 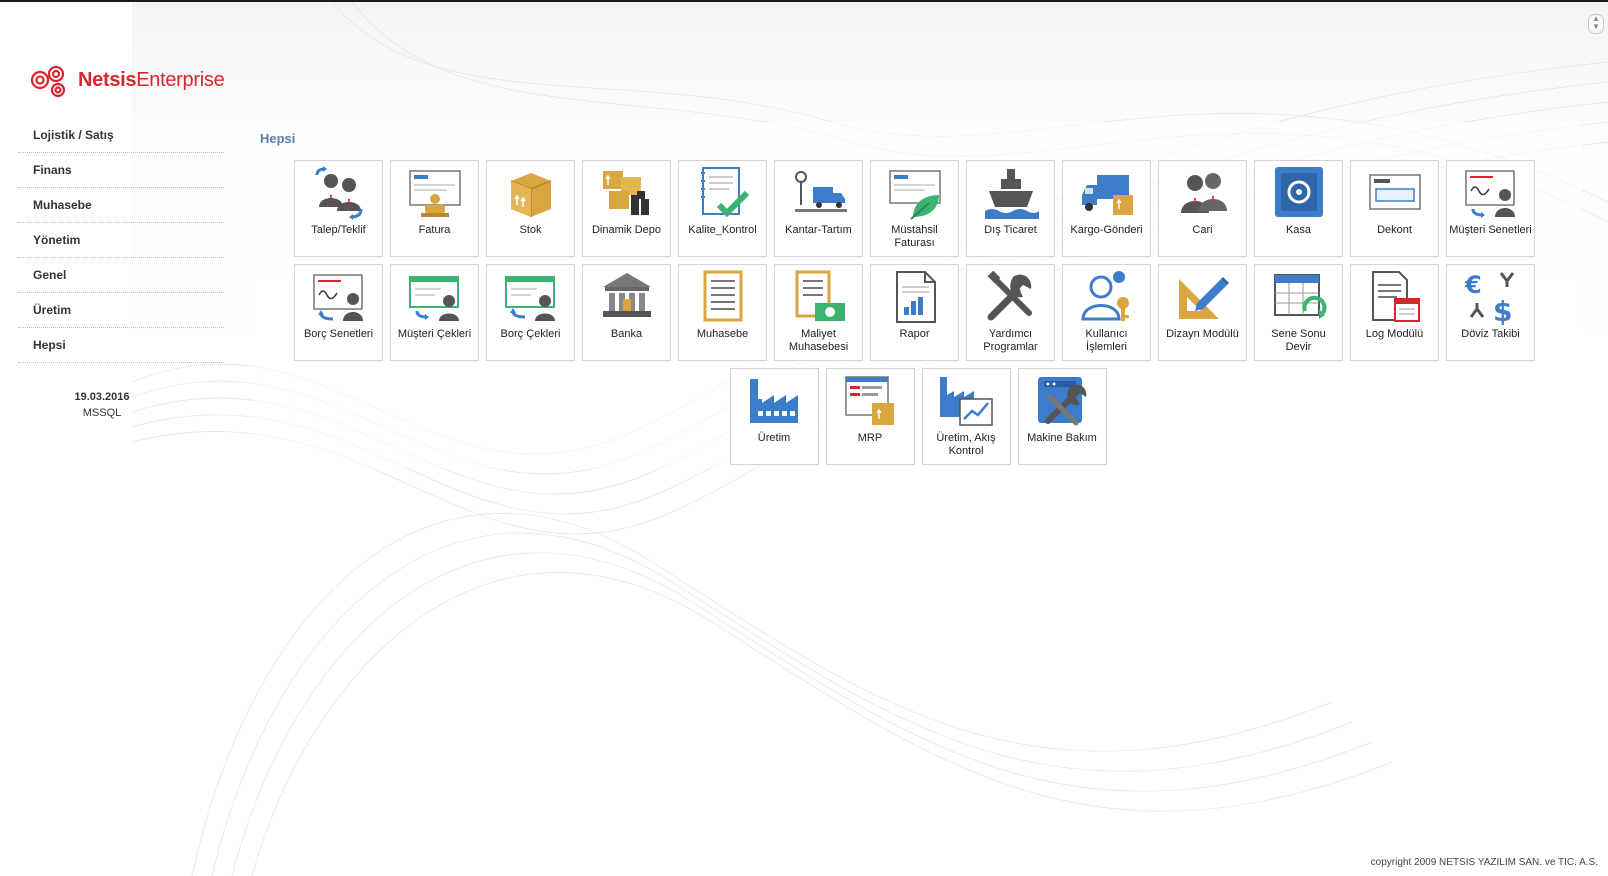 I want to click on debt-note-icon, so click(x=337, y=297).